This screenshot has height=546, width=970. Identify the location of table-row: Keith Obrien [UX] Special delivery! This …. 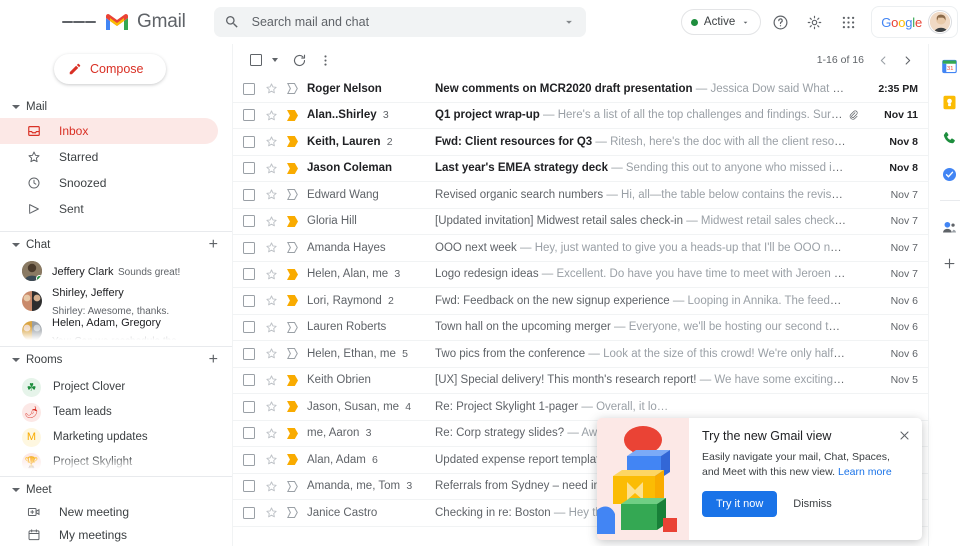
(580, 380).